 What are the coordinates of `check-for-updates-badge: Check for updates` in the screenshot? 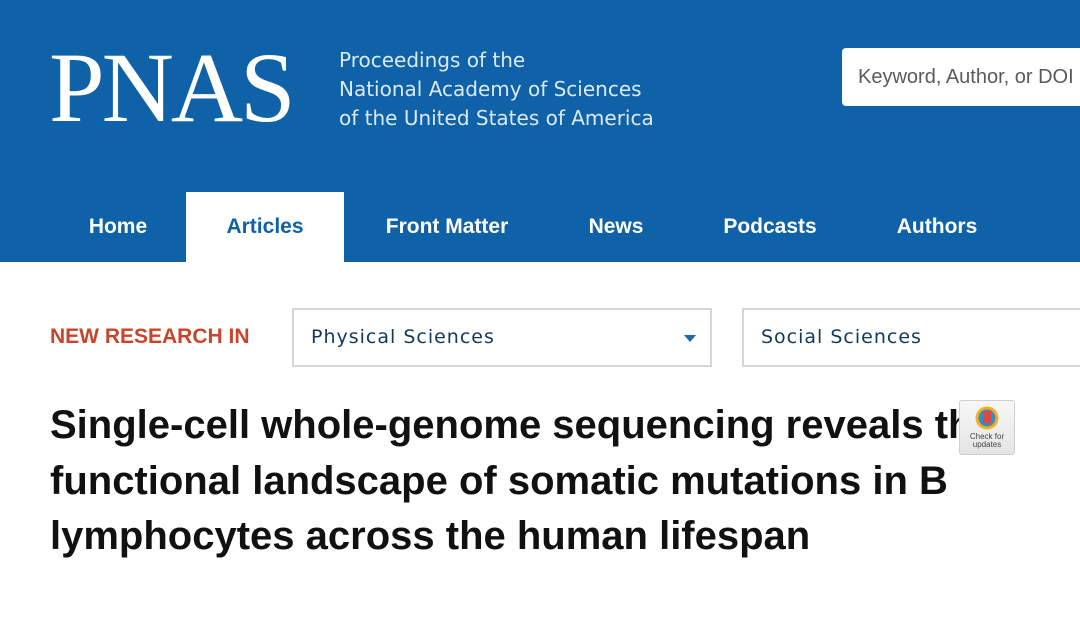 It's located at (987, 427).